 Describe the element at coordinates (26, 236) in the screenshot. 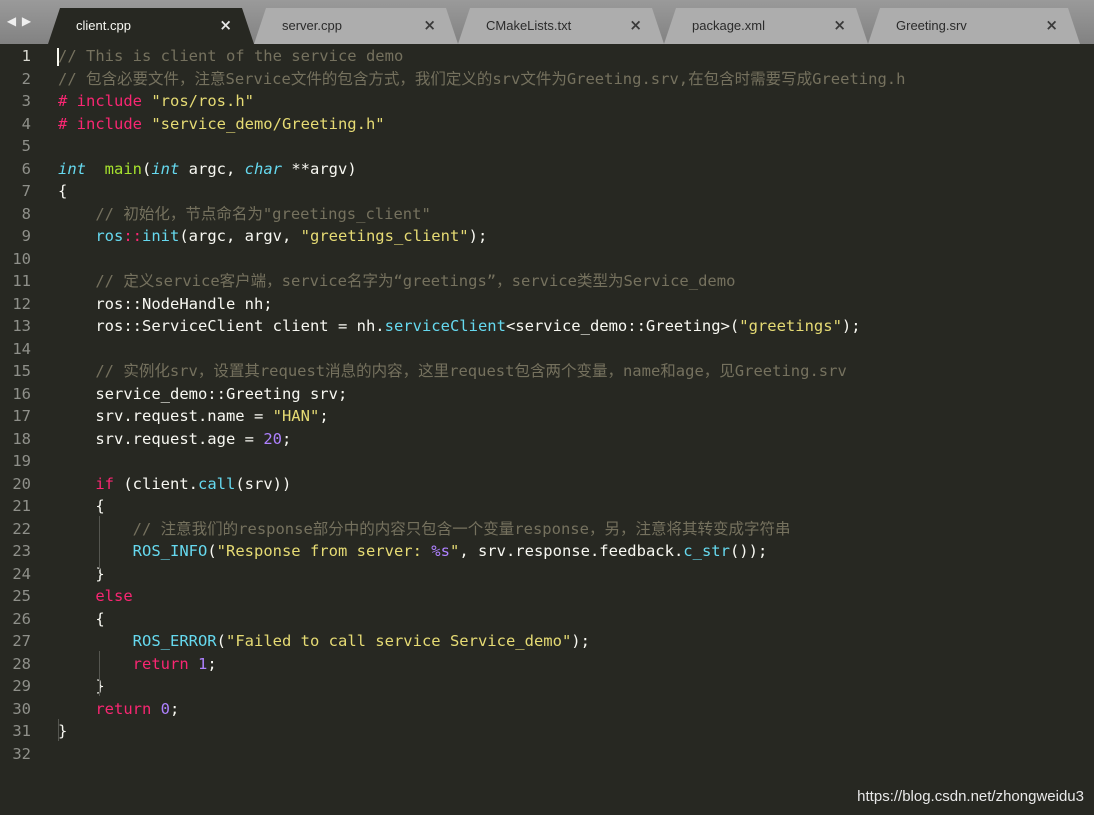

I see `line-number: 9` at that location.